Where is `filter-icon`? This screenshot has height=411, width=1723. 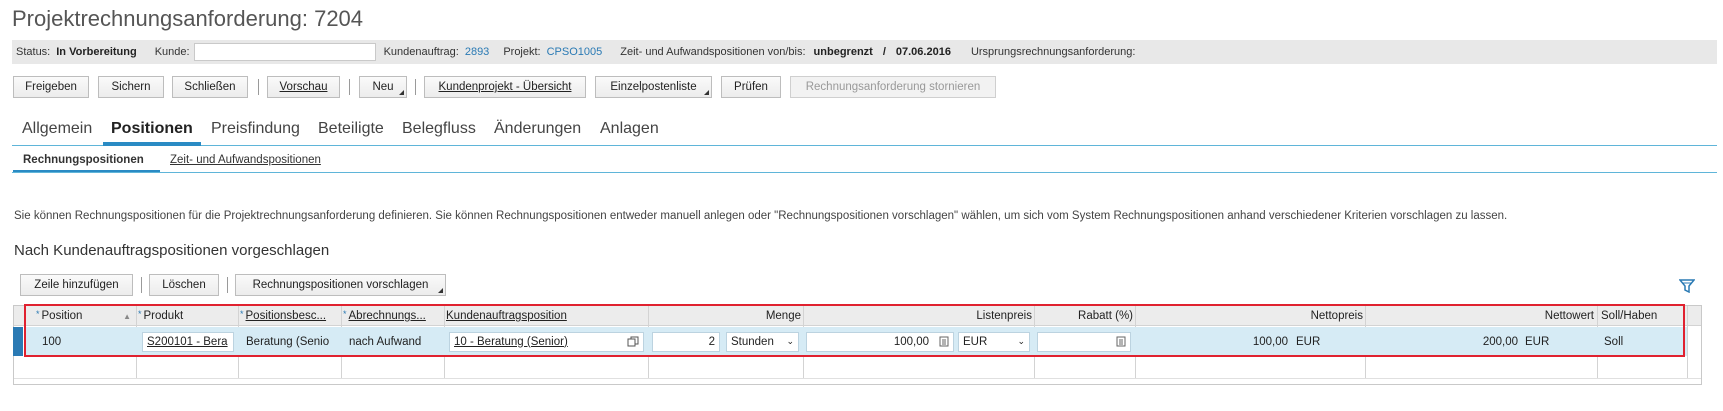 filter-icon is located at coordinates (1687, 286).